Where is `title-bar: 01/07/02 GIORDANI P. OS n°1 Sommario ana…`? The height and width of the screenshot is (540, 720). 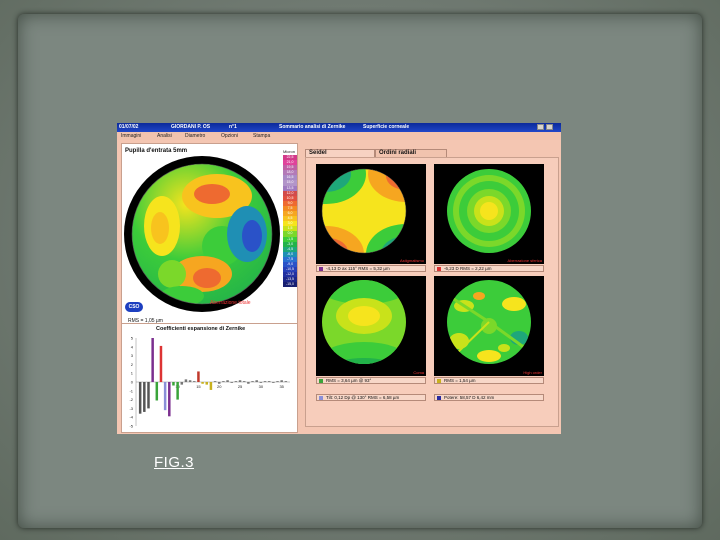
title-bar: 01/07/02 GIORDANI P. OS n°1 Sommario ana… is located at coordinates (339, 127).